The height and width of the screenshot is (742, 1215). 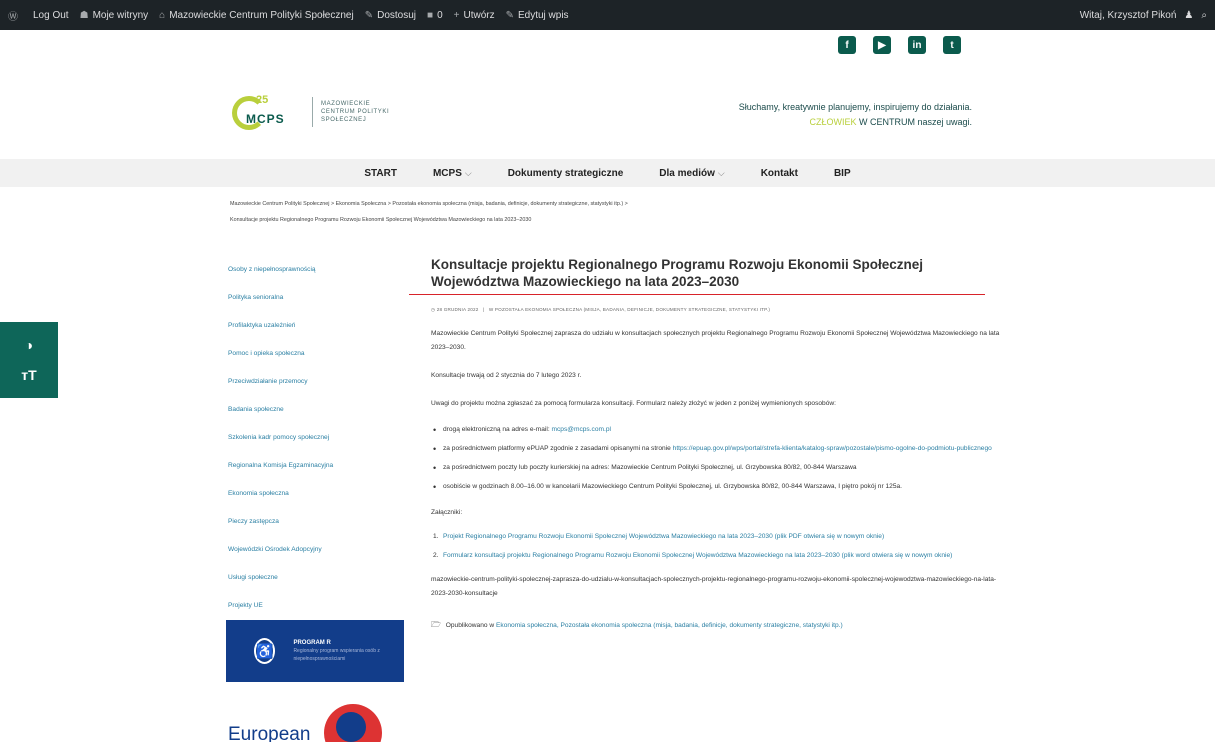 What do you see at coordinates (351, 727) in the screenshot?
I see `eu-graphic-inner` at bounding box center [351, 727].